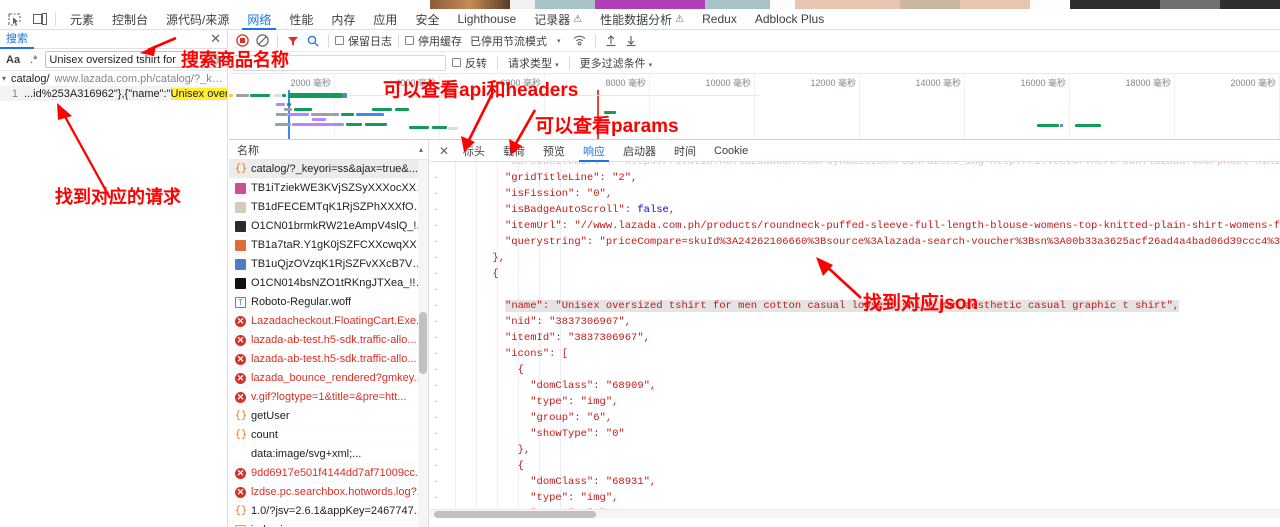 This screenshot has height=527, width=1280. Describe the element at coordinates (248, 150) in the screenshot. I see `column-header-name: 名称` at that location.